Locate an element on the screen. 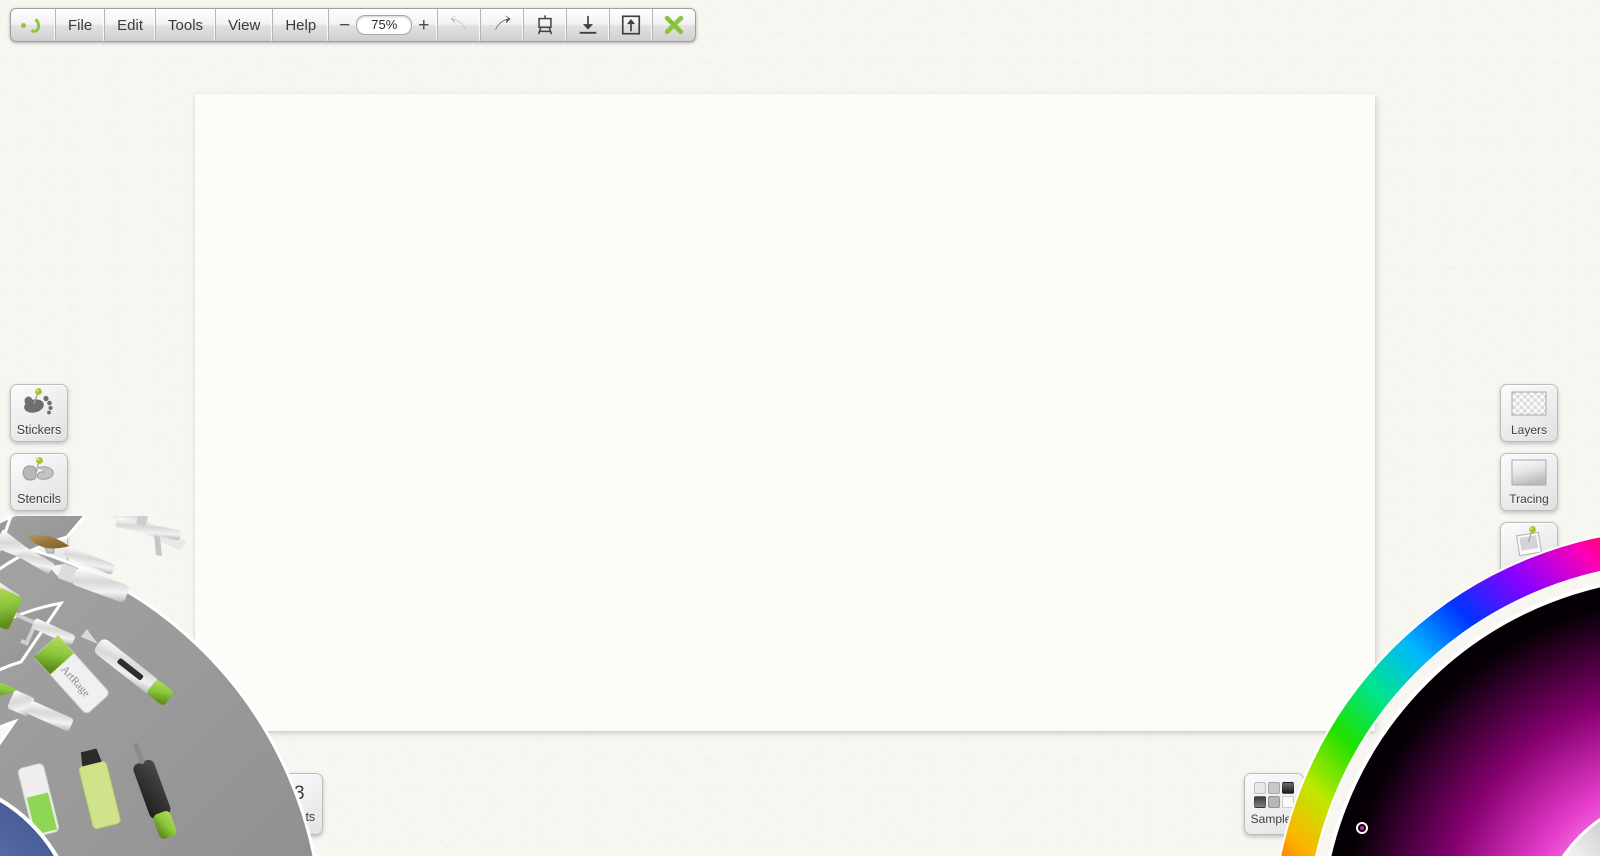 This screenshot has height=856, width=1600. tool-icon-paint-roller is located at coordinates (37, 616).